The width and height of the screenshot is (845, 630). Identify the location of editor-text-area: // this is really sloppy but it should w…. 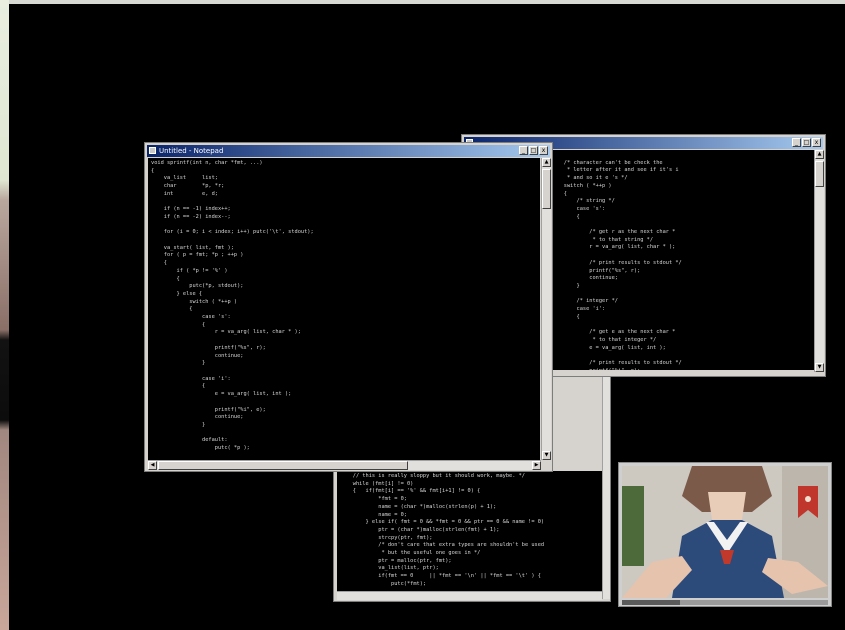
(470, 531).